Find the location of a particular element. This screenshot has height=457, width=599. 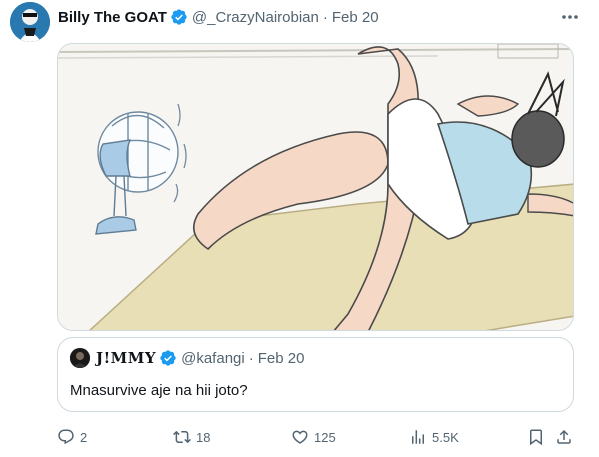

more-icon is located at coordinates (570, 17).